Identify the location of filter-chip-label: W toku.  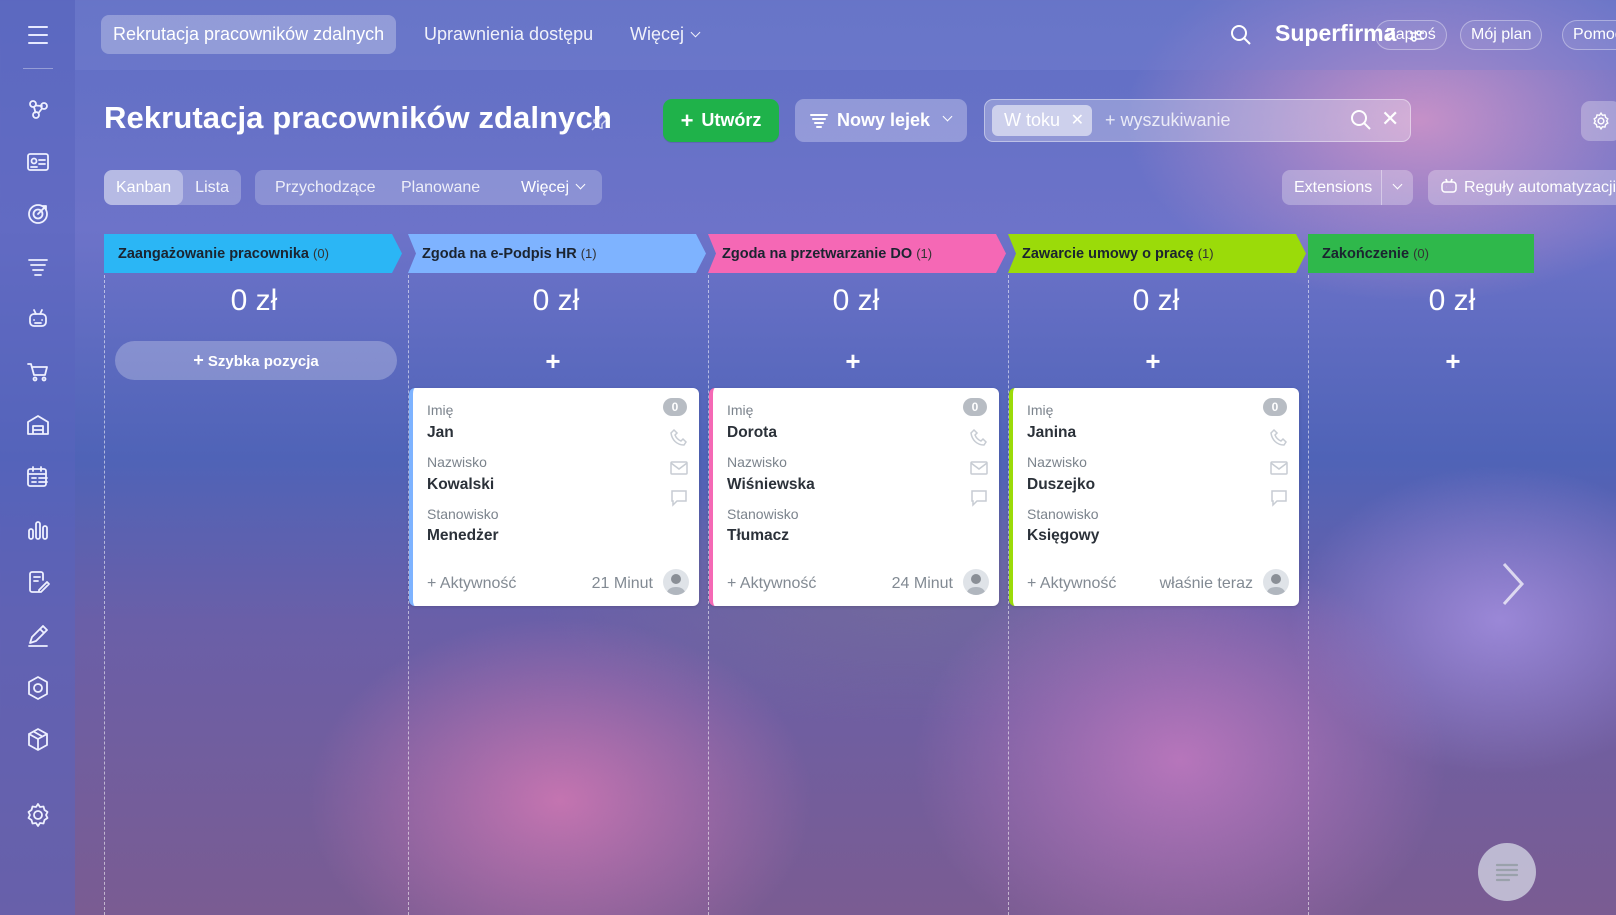
(1032, 120).